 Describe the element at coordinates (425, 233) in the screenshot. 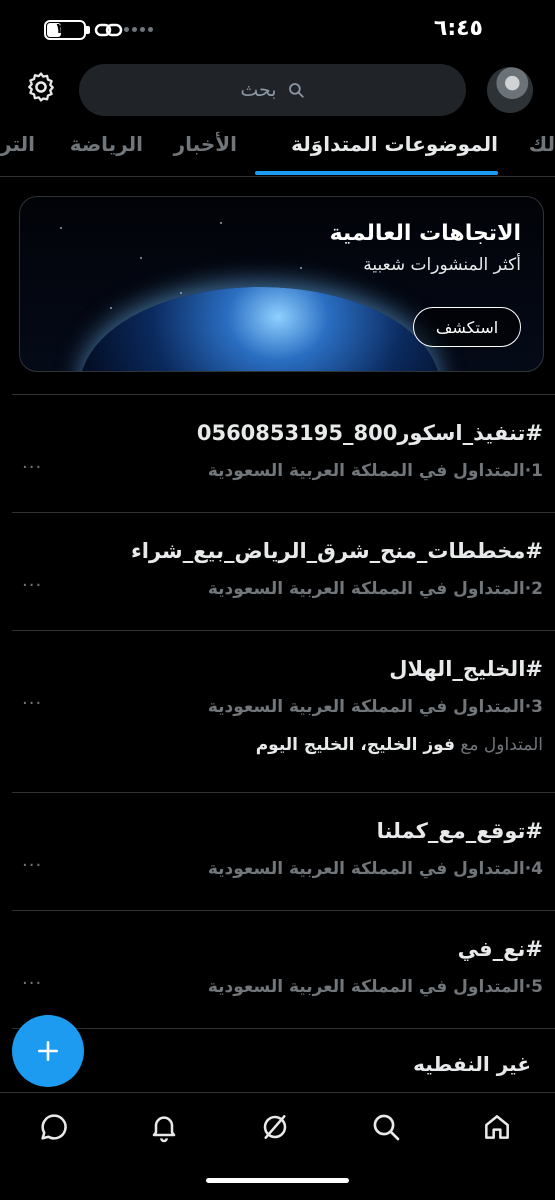

I see `banner-title: الاتجاهات العالمية` at that location.